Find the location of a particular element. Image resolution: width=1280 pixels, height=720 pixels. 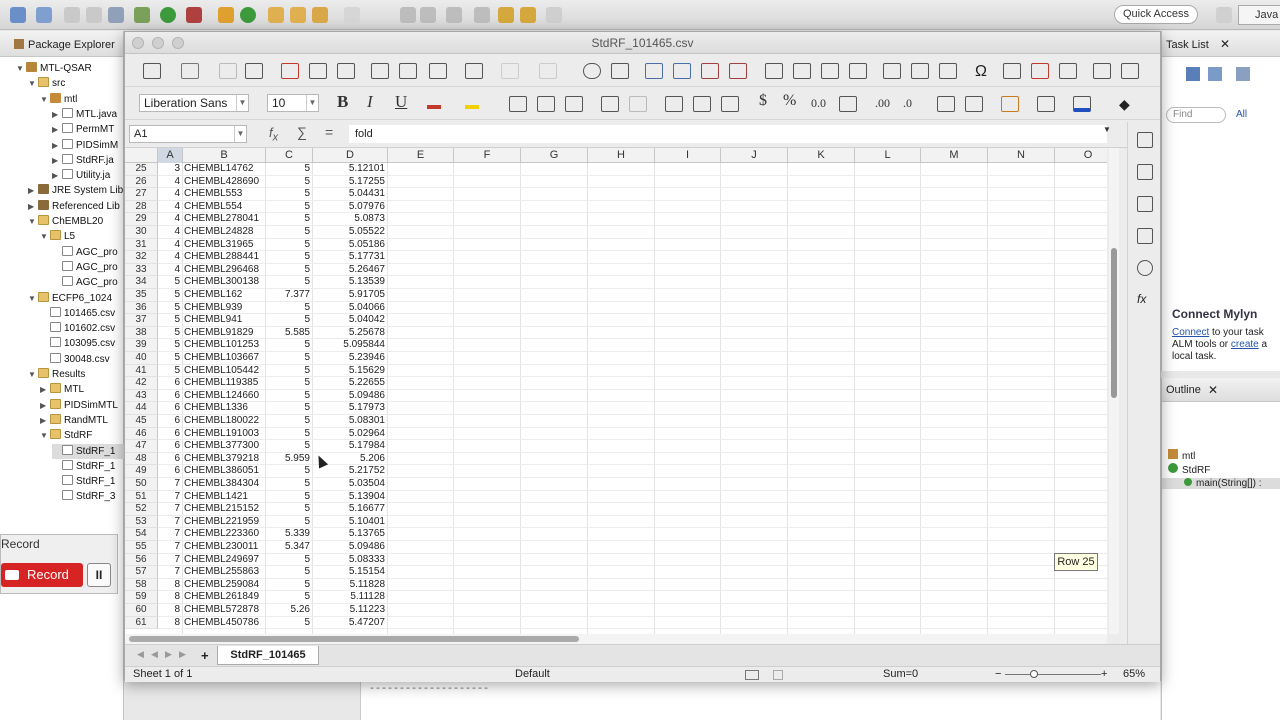

column-header-f: F is located at coordinates (487, 155).